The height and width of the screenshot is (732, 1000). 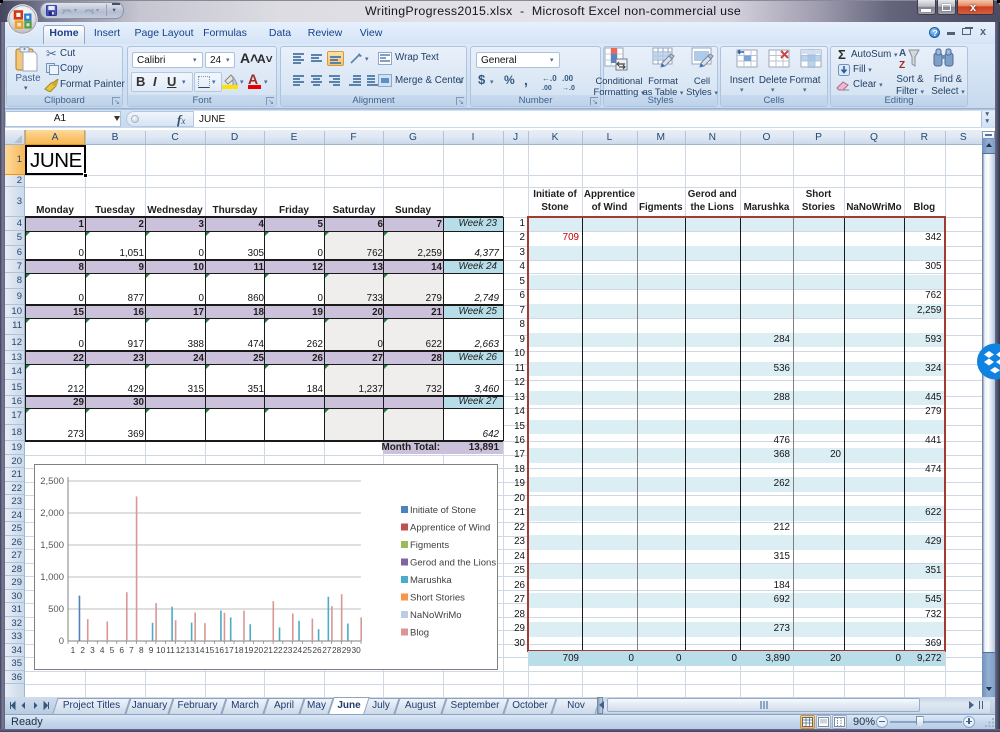 I want to click on svg-text: 14, so click(x=200, y=650).